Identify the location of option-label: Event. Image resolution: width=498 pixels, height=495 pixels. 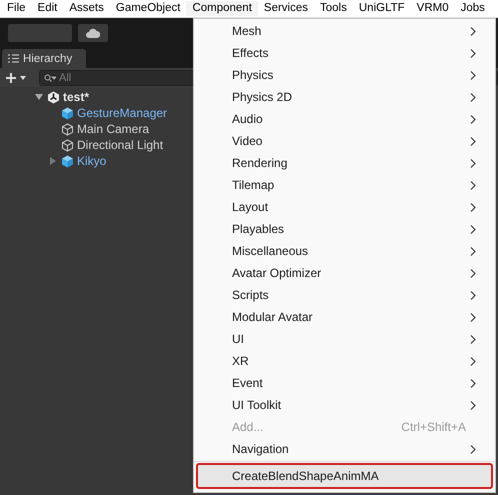
(248, 383).